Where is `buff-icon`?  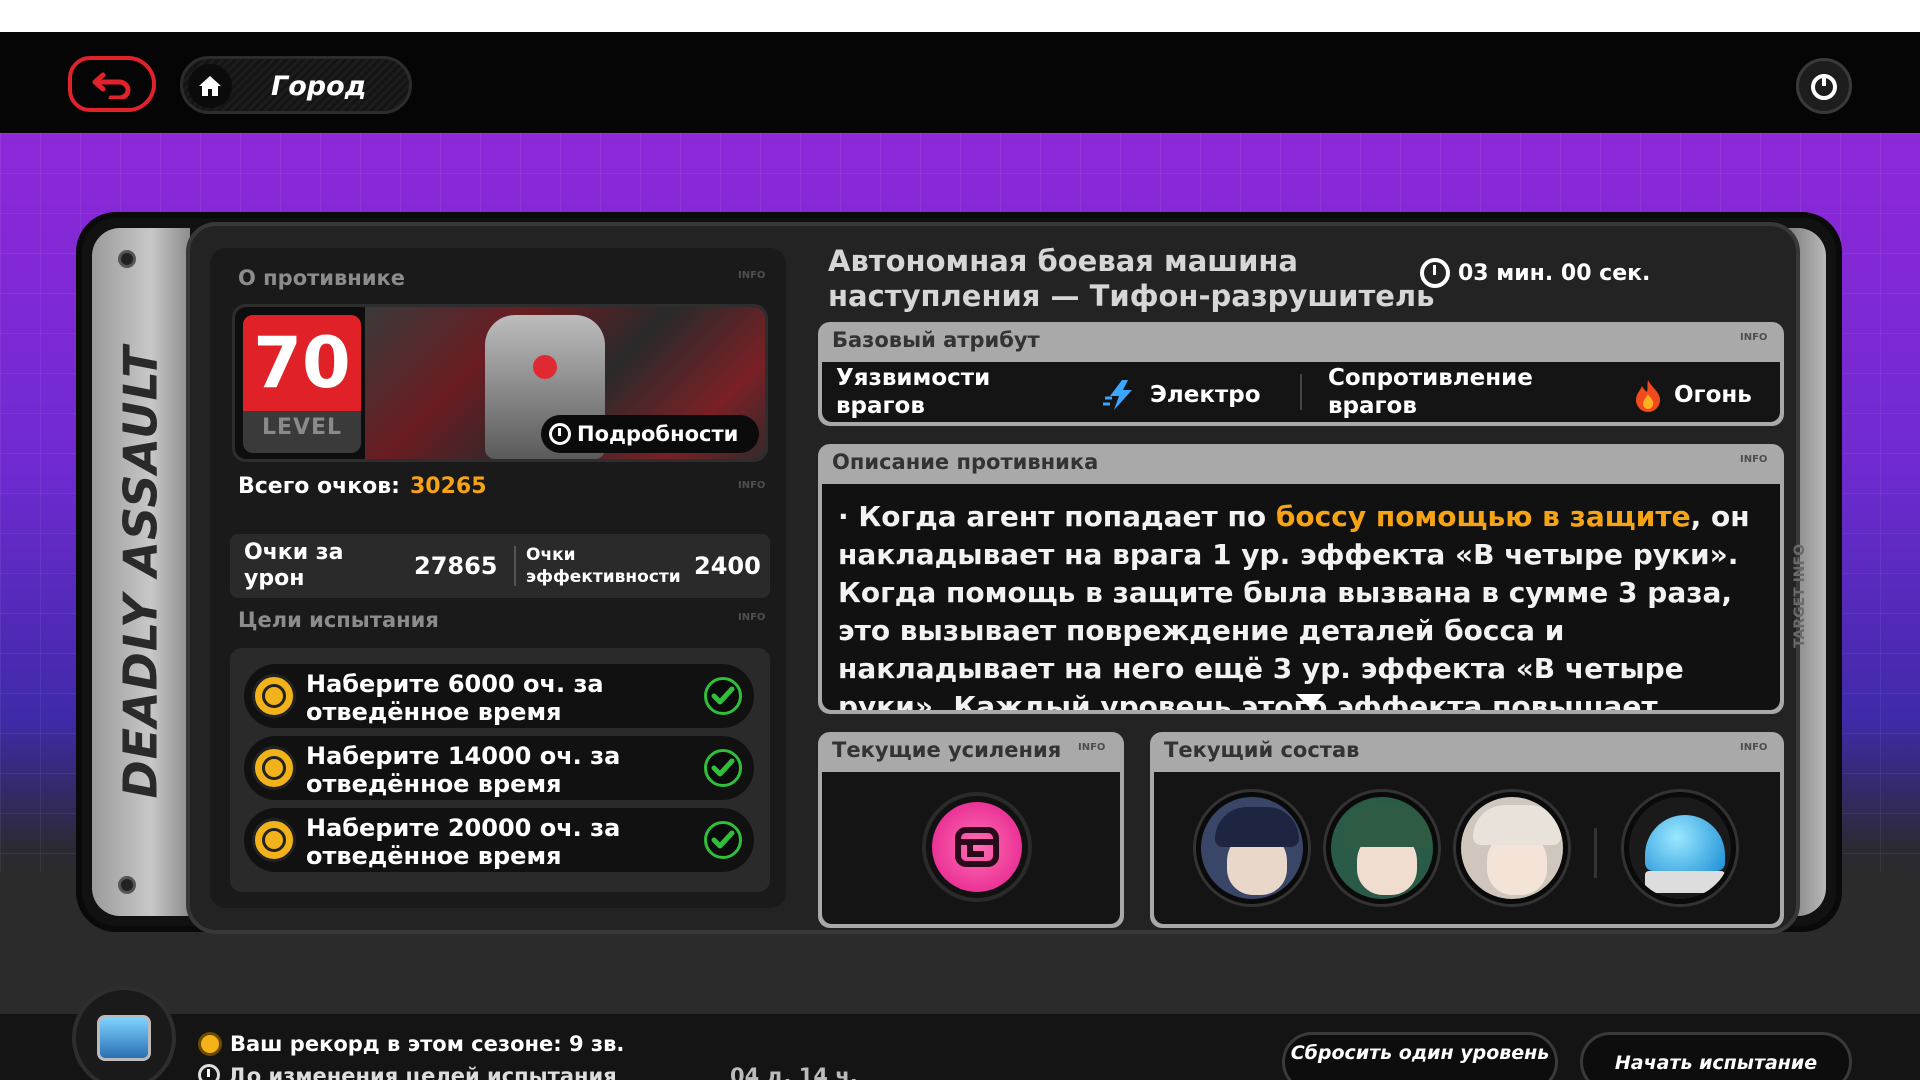 buff-icon is located at coordinates (977, 847).